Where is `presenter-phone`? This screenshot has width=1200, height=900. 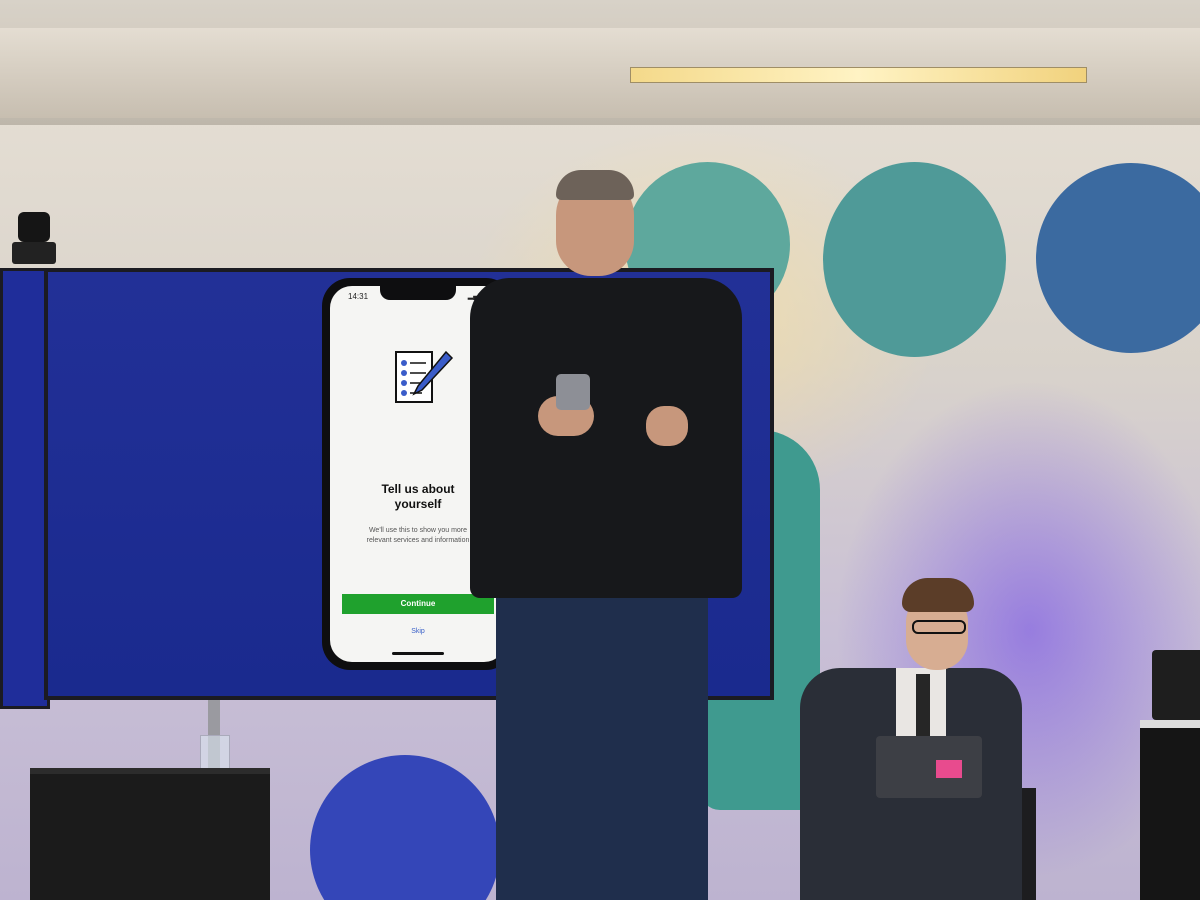
presenter-phone is located at coordinates (573, 392).